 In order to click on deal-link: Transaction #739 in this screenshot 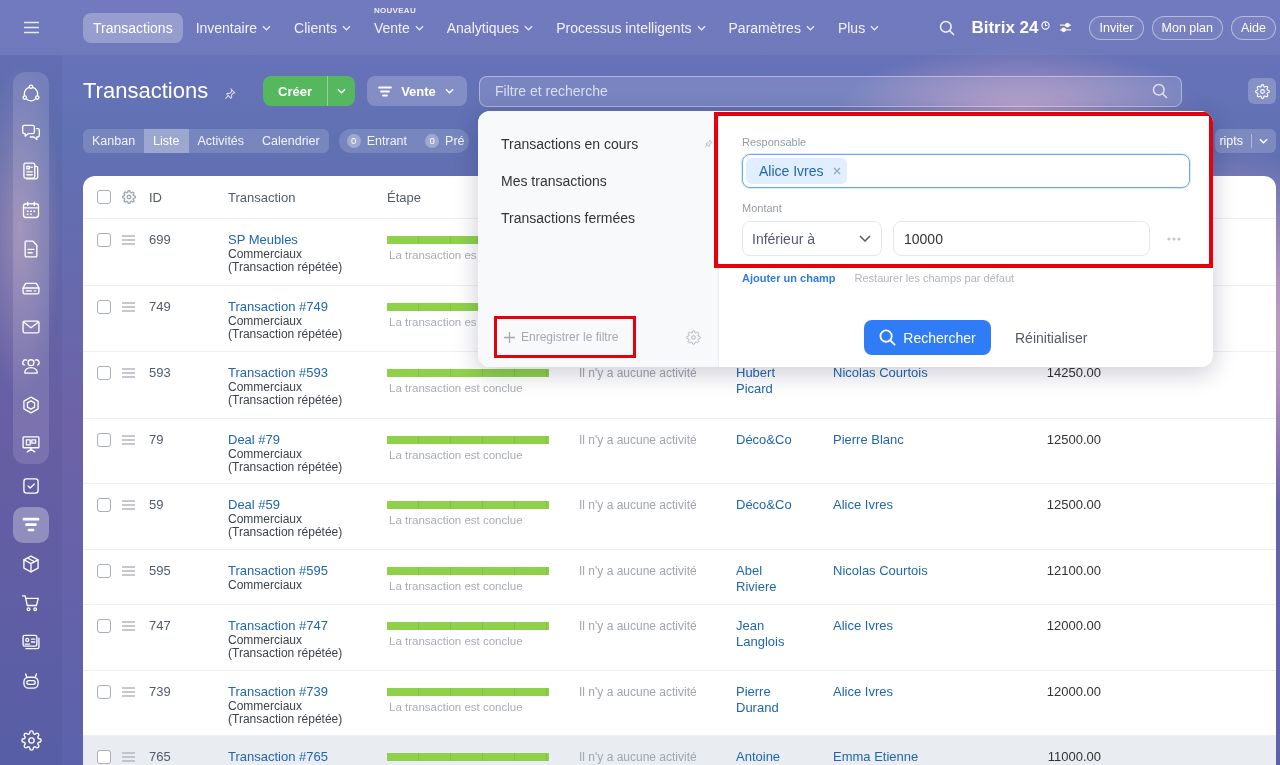, I will do `click(278, 691)`.